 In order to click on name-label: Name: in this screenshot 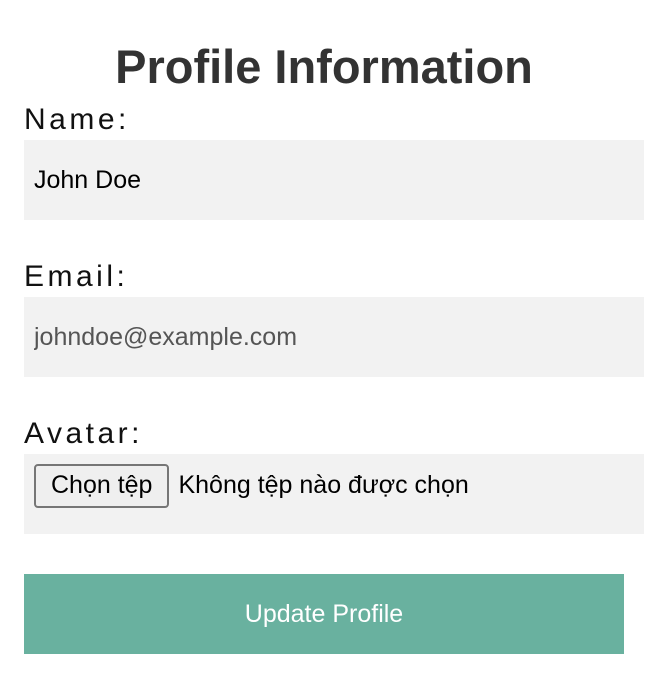, I will do `click(77, 119)`.